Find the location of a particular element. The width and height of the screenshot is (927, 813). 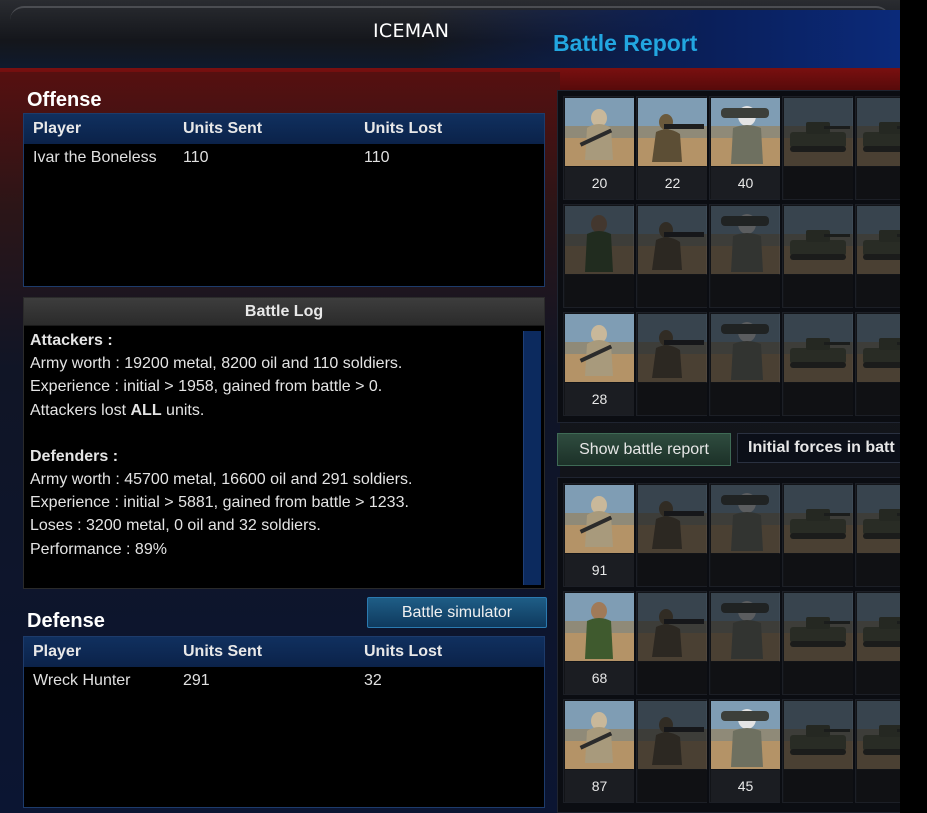

units-sent-cell: 110 is located at coordinates (196, 157).